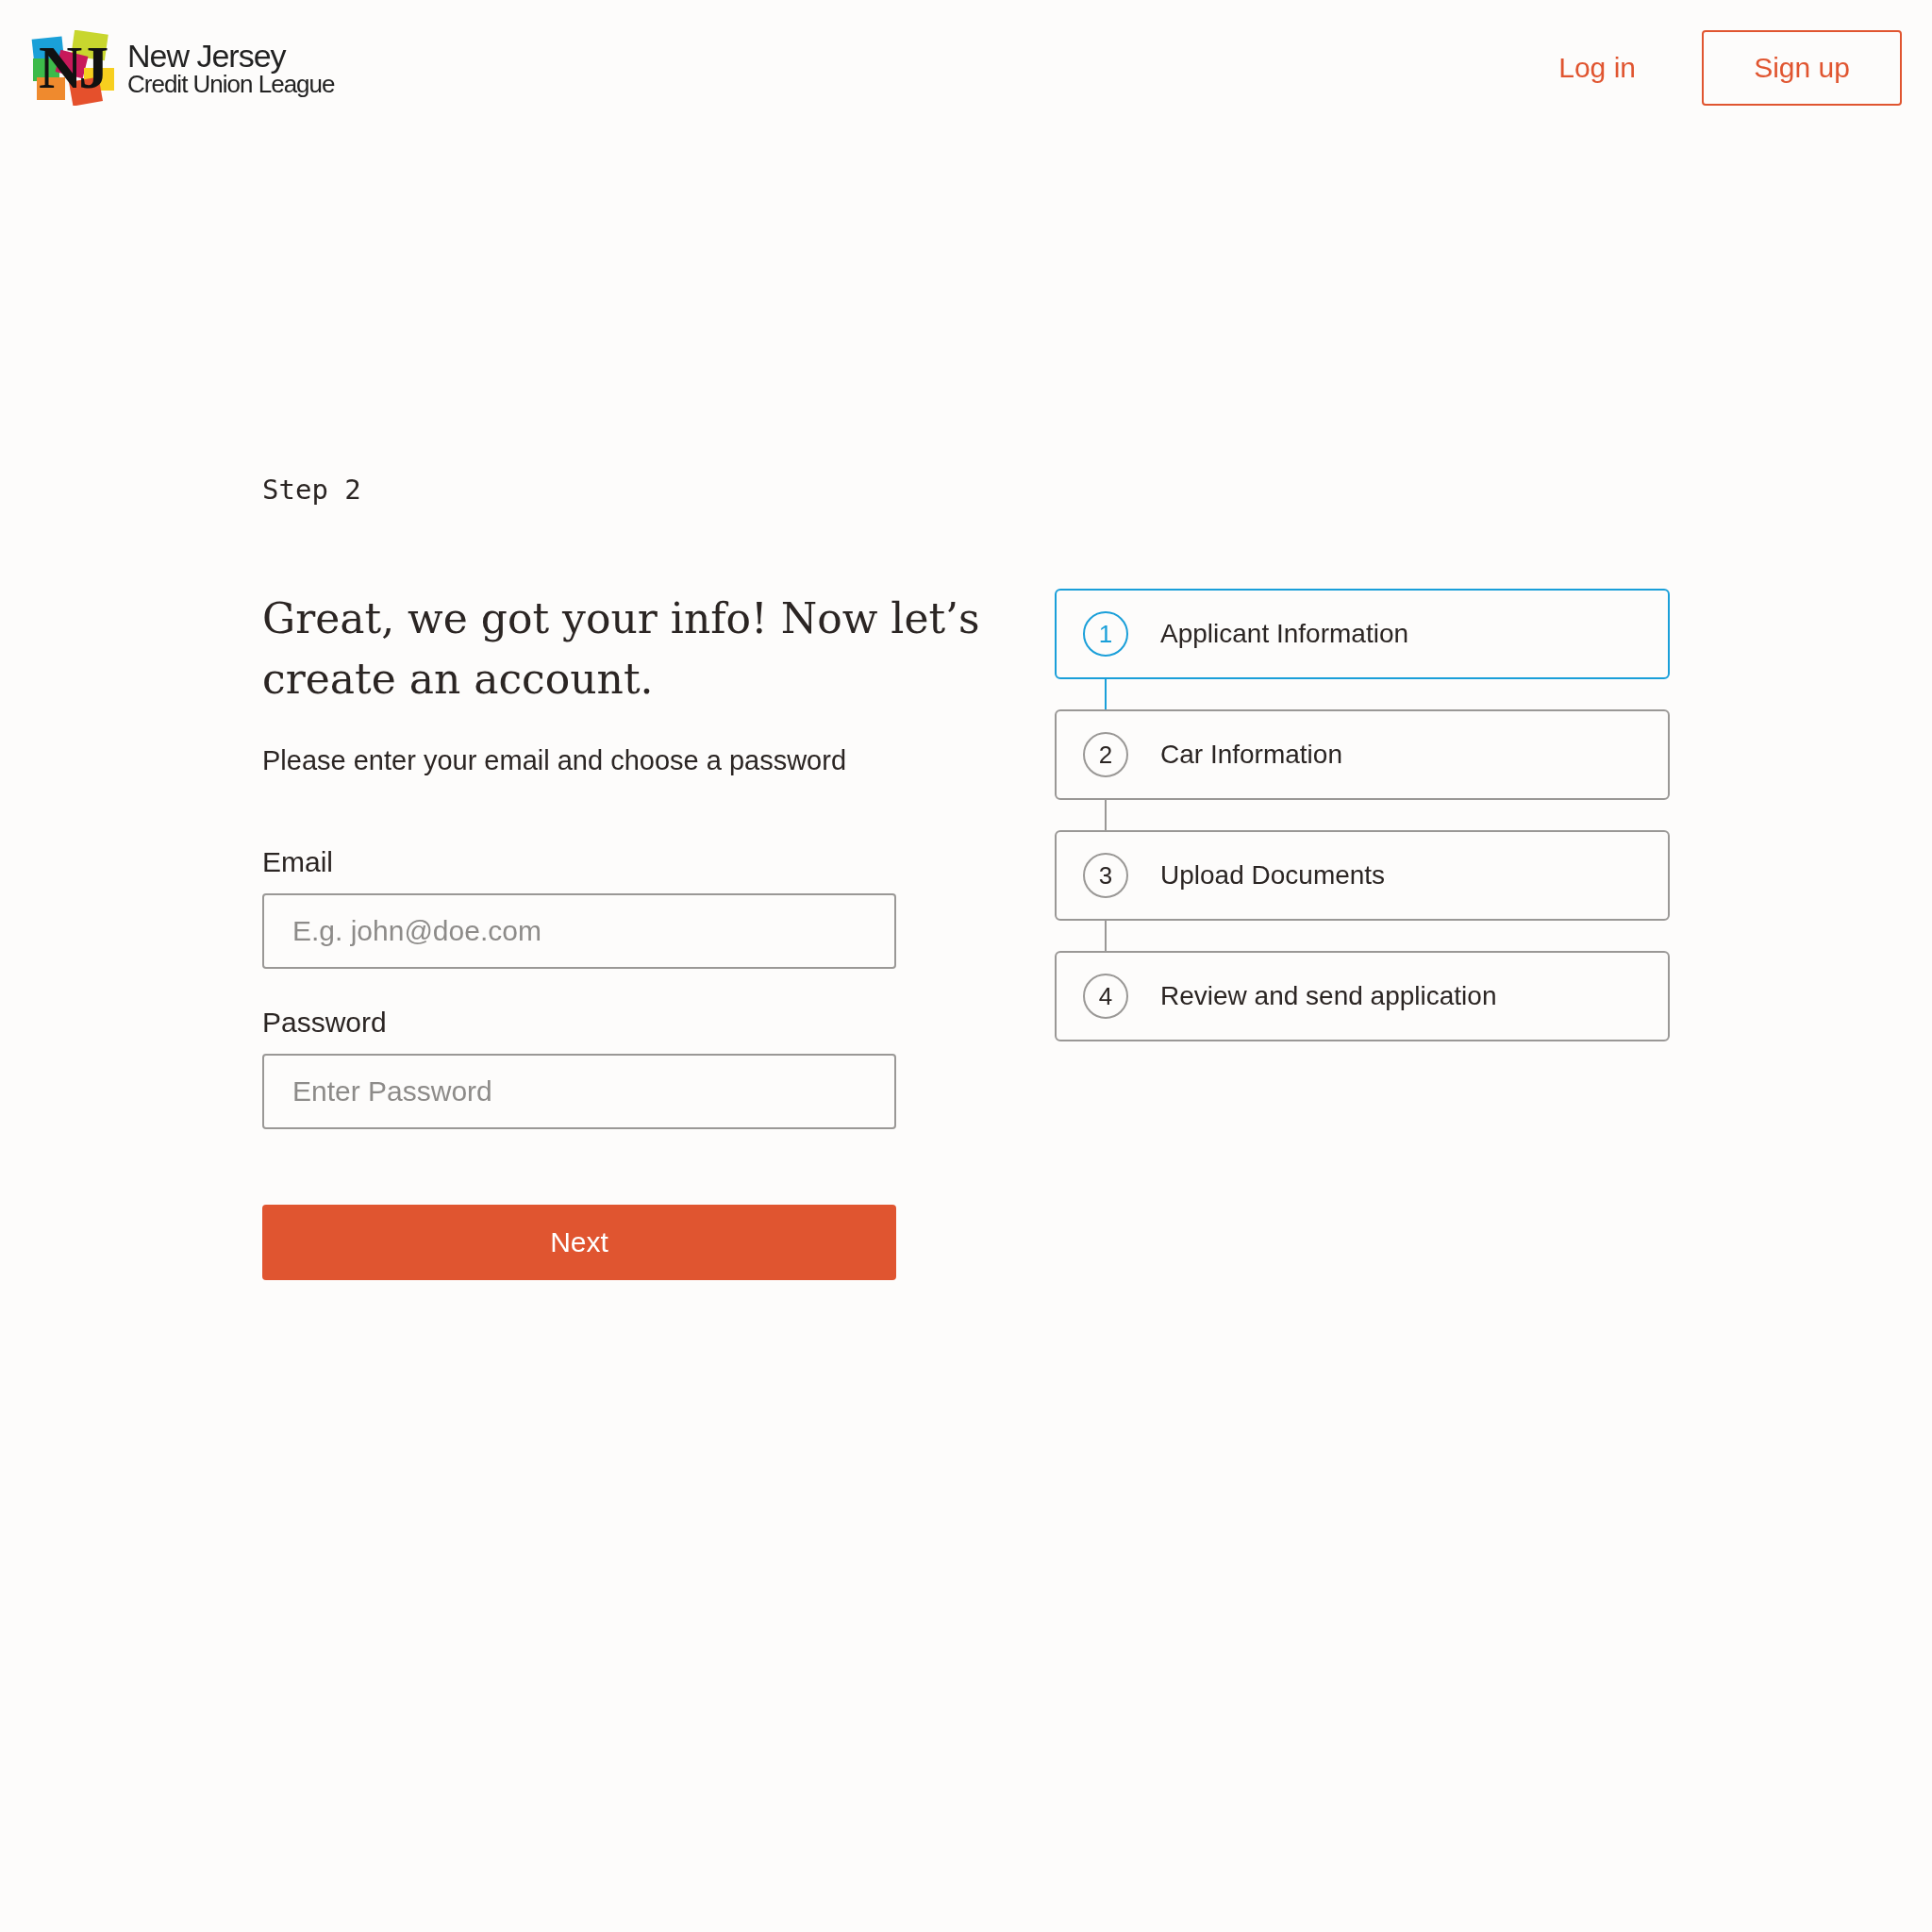 This screenshot has height=1932, width=1932. What do you see at coordinates (1597, 68) in the screenshot?
I see `login-link: Log in` at bounding box center [1597, 68].